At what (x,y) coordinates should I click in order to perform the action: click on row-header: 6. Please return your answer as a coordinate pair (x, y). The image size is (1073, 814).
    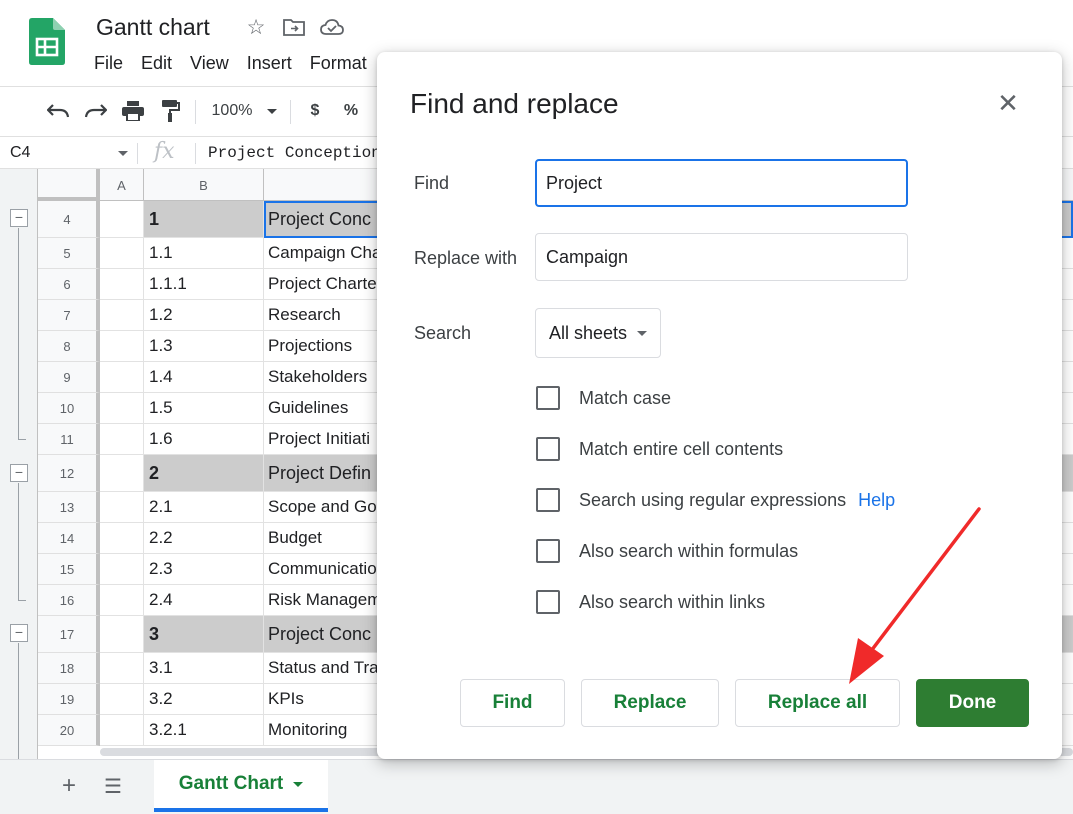
    Looking at the image, I should click on (69, 284).